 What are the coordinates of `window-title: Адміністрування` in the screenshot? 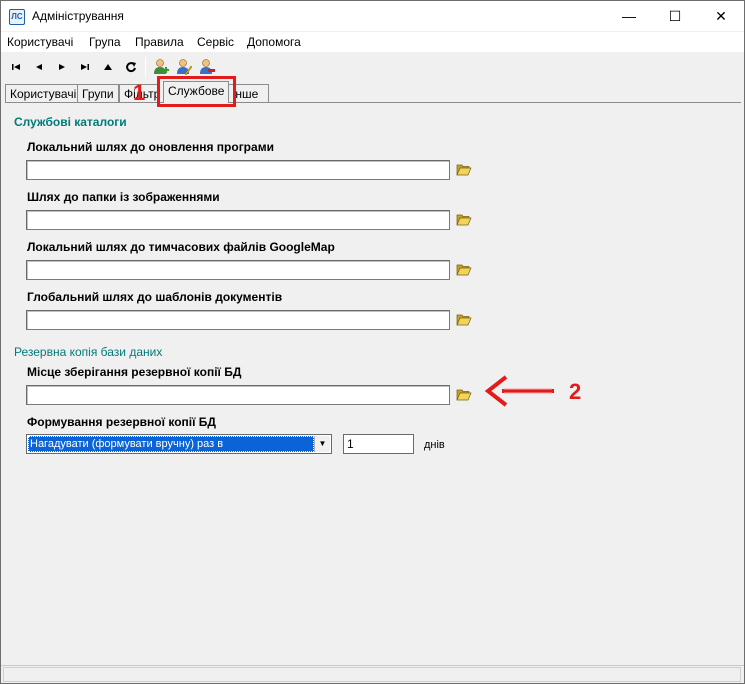 It's located at (78, 16).